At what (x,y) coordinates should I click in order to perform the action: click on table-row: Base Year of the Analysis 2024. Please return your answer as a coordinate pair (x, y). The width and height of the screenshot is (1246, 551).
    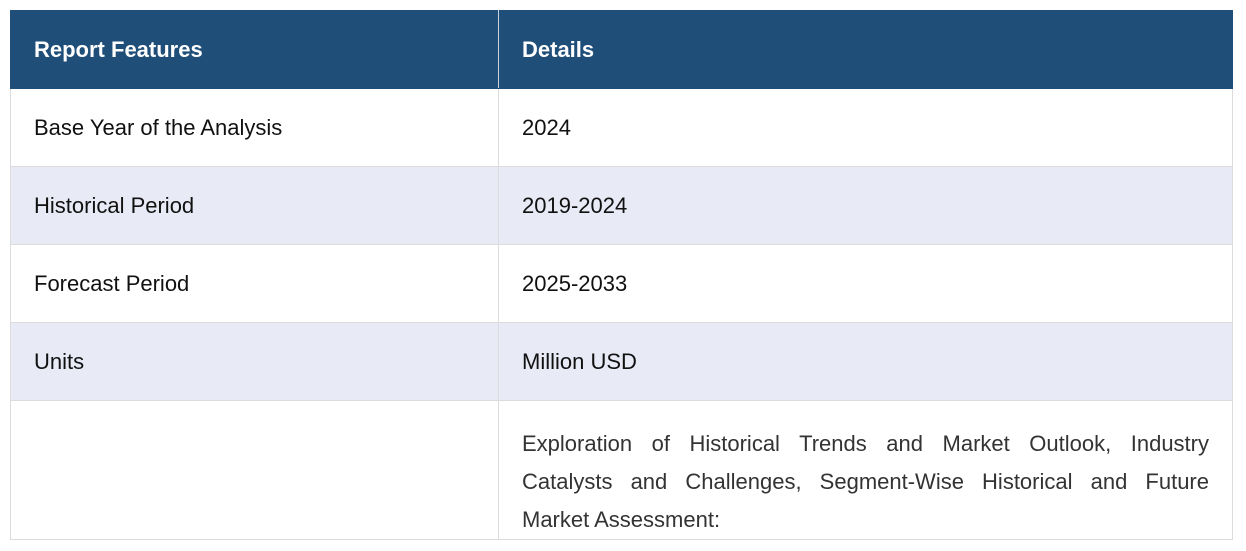
    Looking at the image, I should click on (621, 127).